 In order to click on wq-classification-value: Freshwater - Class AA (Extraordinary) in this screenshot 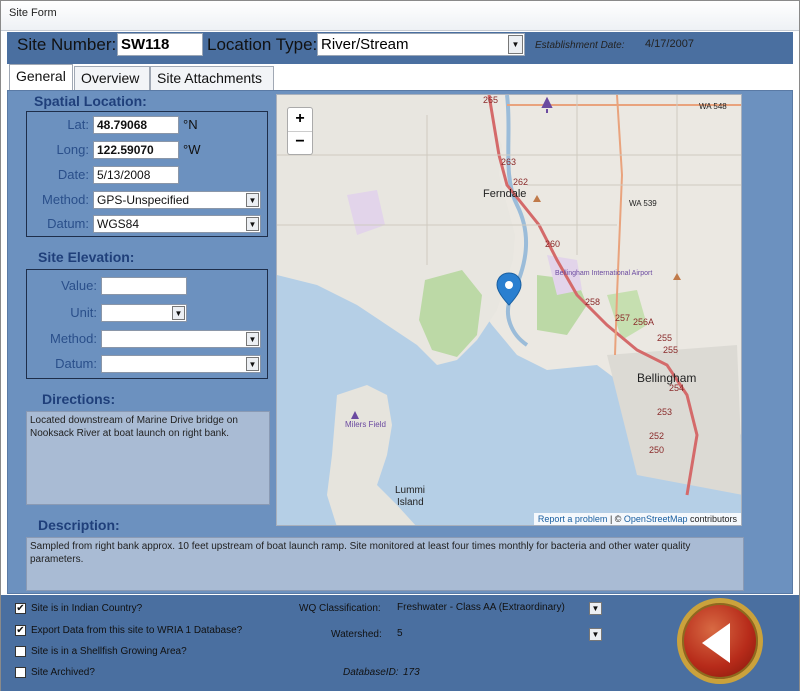, I will do `click(481, 607)`.